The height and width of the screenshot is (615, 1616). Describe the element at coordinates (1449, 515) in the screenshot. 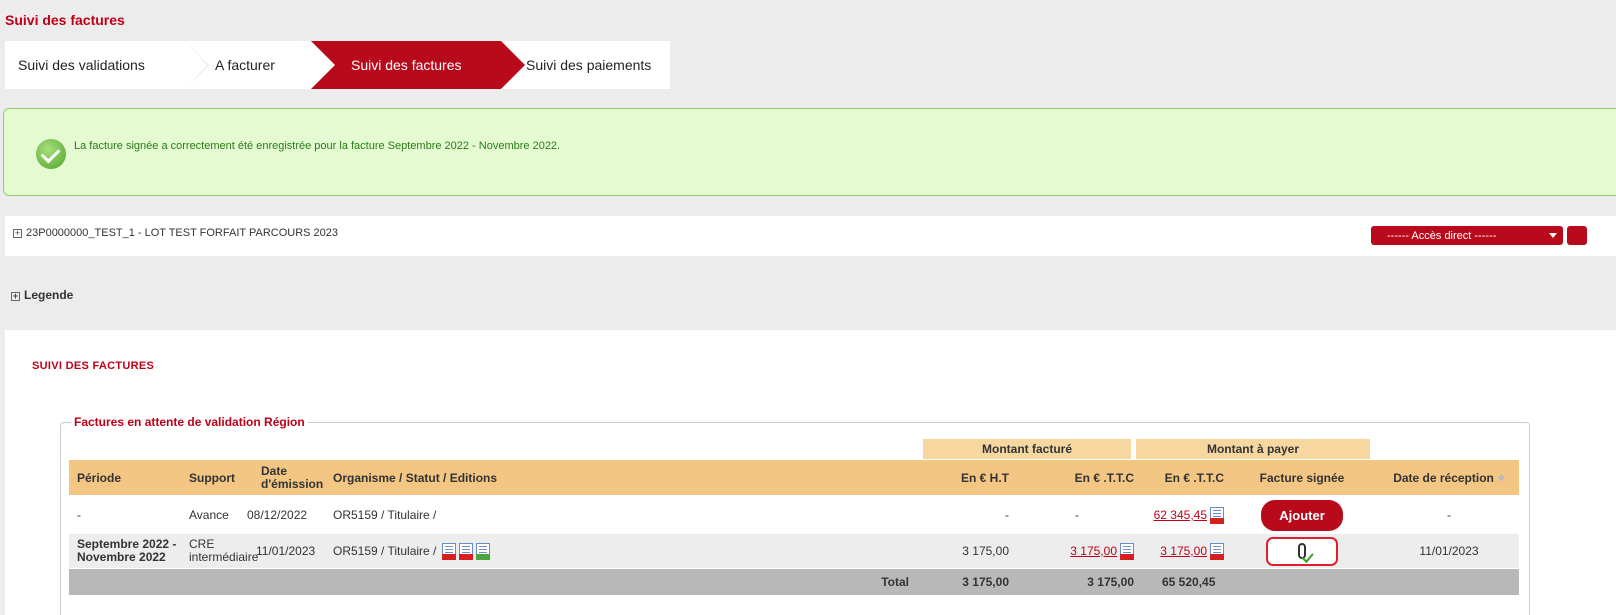

I see `row-date-reception: -` at that location.